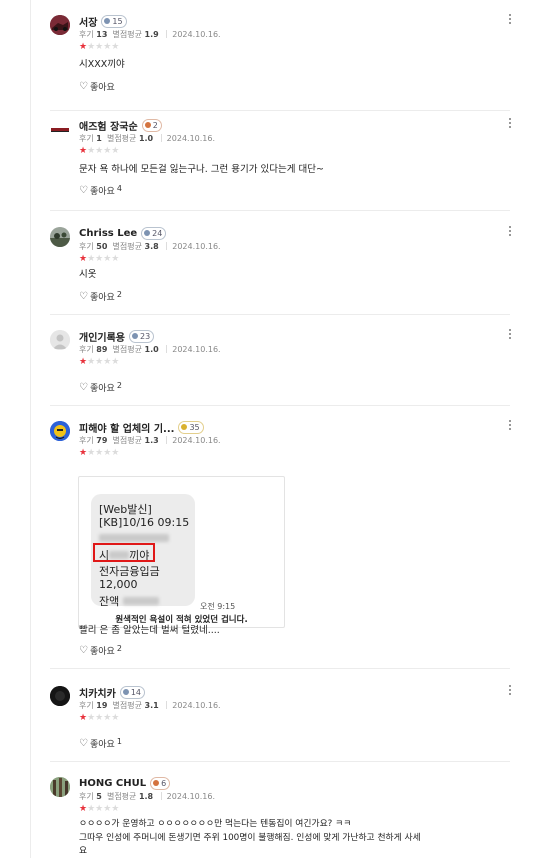 The image size is (538, 858). Describe the element at coordinates (145, 336) in the screenshot. I see `level-number: 23` at that location.